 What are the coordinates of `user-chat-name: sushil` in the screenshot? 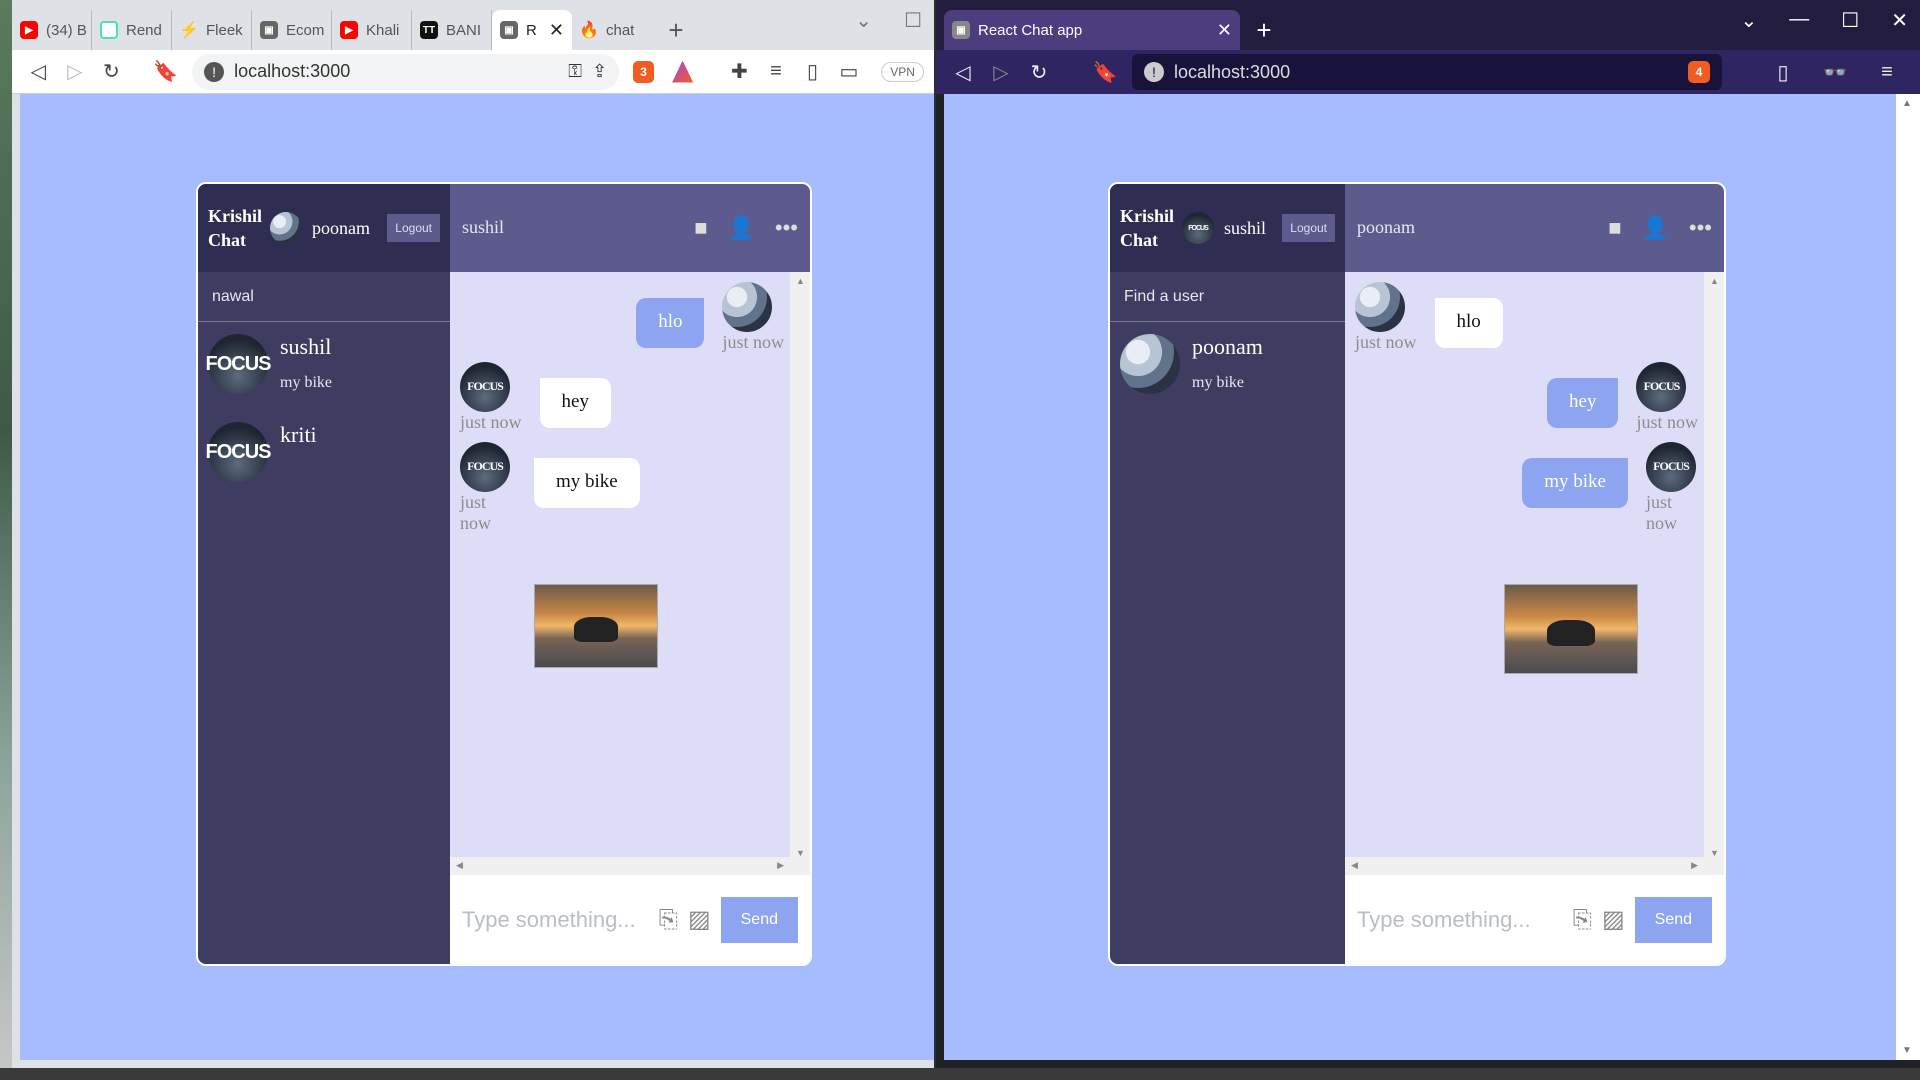 It's located at (306, 346).